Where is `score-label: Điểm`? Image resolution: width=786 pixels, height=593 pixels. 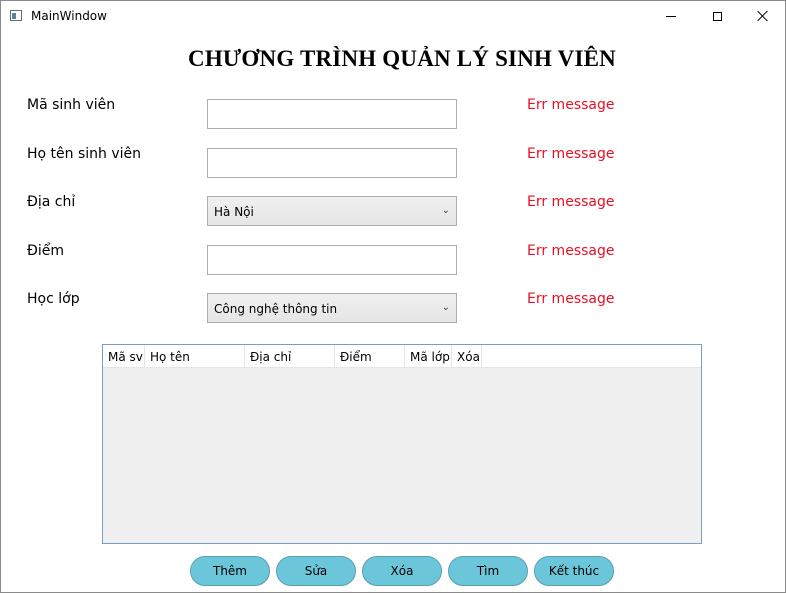 score-label: Điểm is located at coordinates (45, 251).